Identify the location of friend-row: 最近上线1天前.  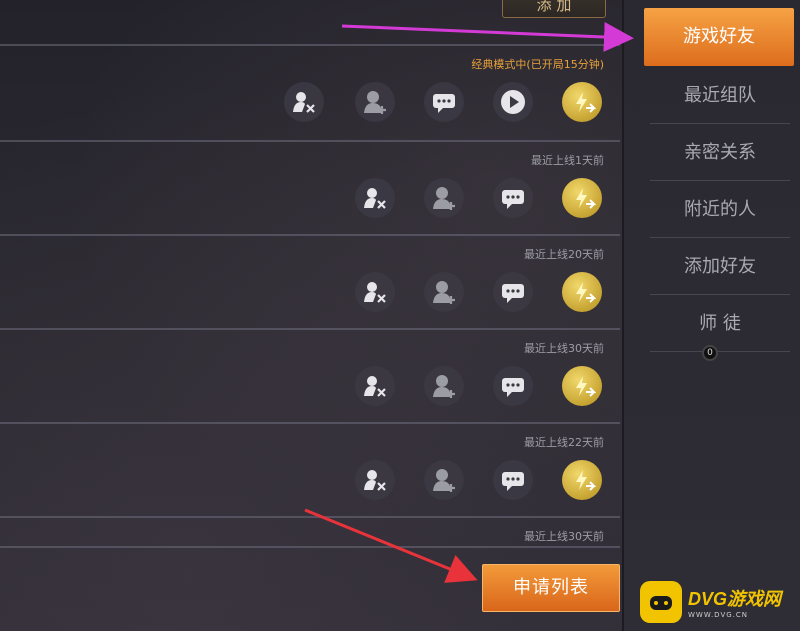
(310, 186).